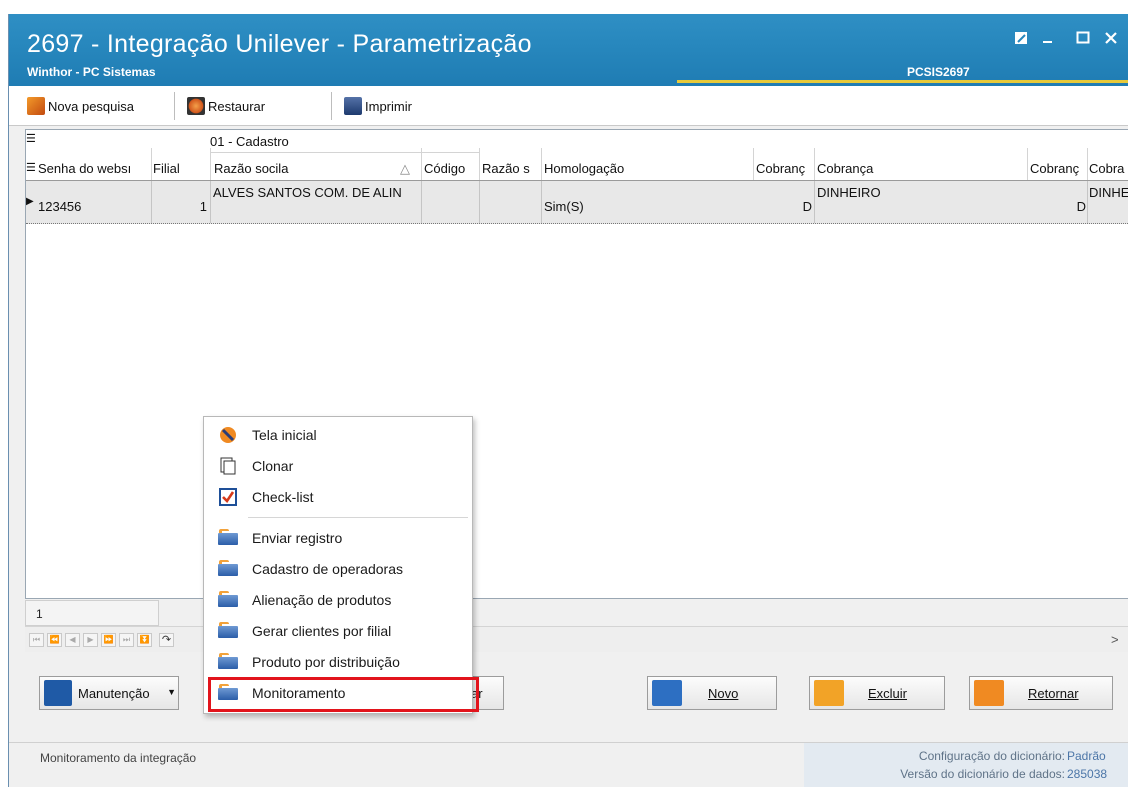  Describe the element at coordinates (849, 192) in the screenshot. I see `cell-cobranca: DINHEIRO` at that location.